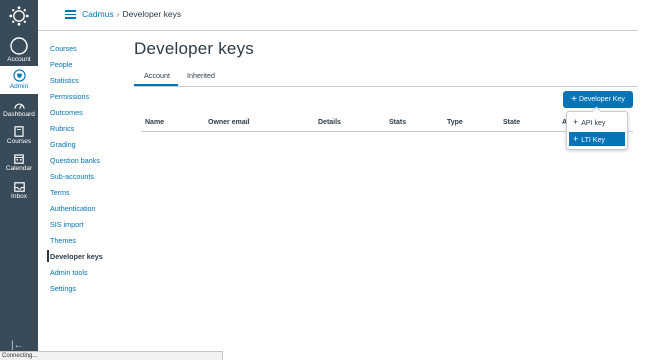 This screenshot has height=361, width=670. Describe the element at coordinates (386, 76) in the screenshot. I see `key-tabs: Account Inherited` at that location.